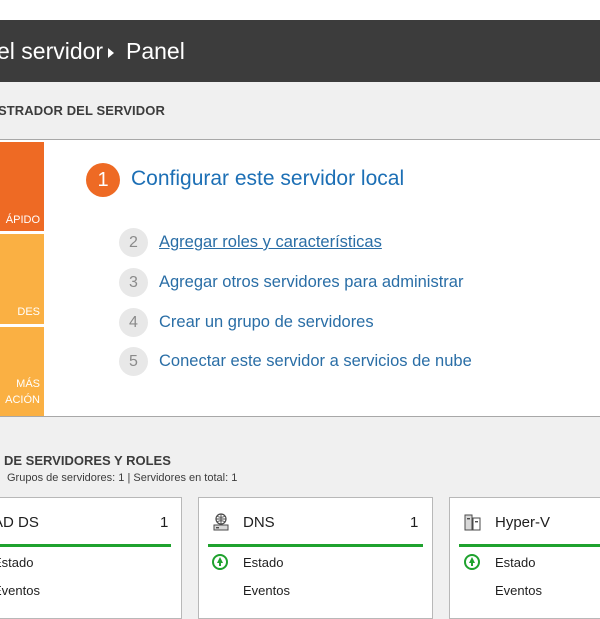  What do you see at coordinates (266, 322) in the screenshot?
I see `create-server-group-link: Crear un grupo de servidores` at bounding box center [266, 322].